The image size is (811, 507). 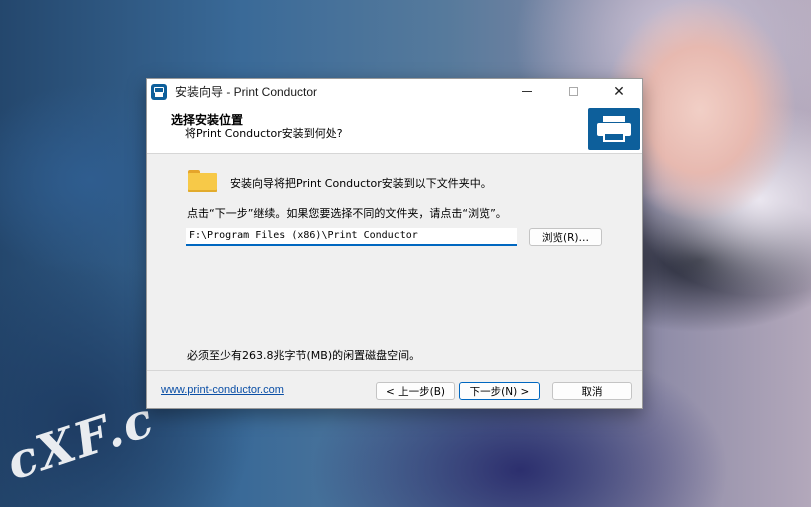 I want to click on wizard-header: 选择安装位置 将Print Conductor安装到何处?, so click(x=394, y=129).